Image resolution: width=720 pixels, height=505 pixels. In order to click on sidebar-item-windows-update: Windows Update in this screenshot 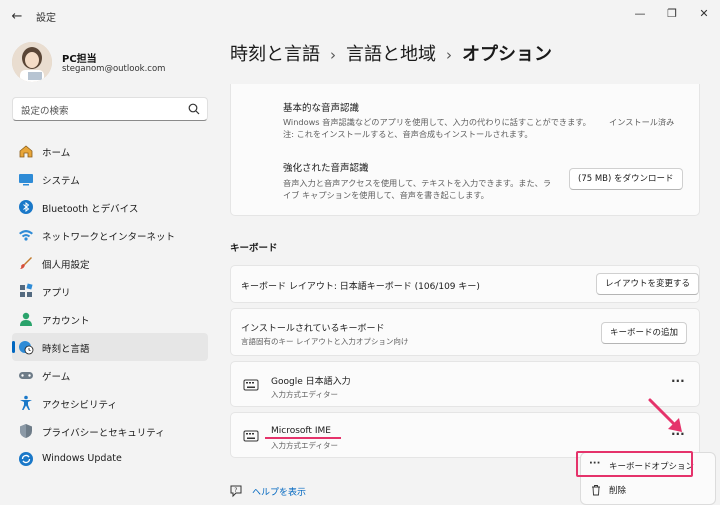, I will do `click(110, 459)`.